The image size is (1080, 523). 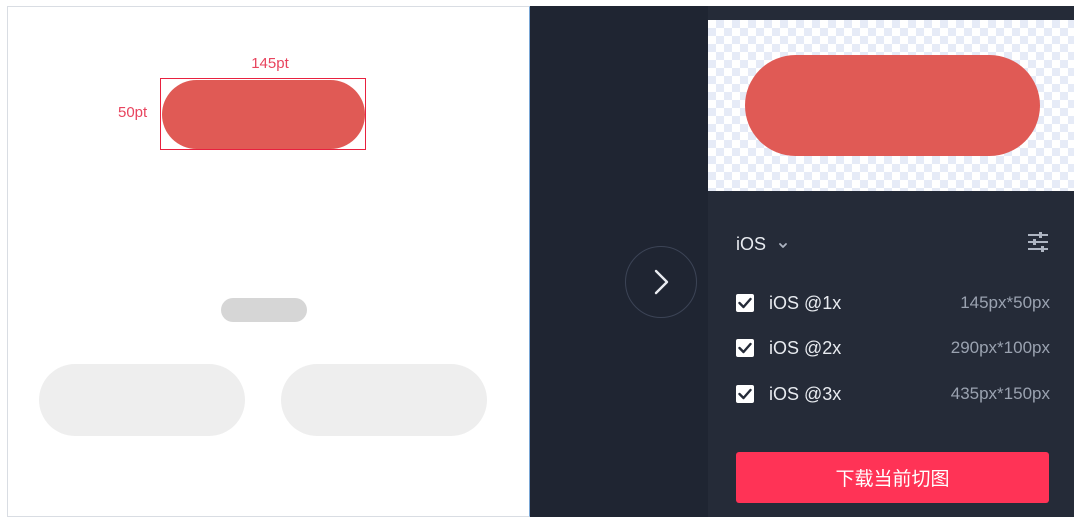 What do you see at coordinates (142, 400) in the screenshot?
I see `placeholder-pill-left` at bounding box center [142, 400].